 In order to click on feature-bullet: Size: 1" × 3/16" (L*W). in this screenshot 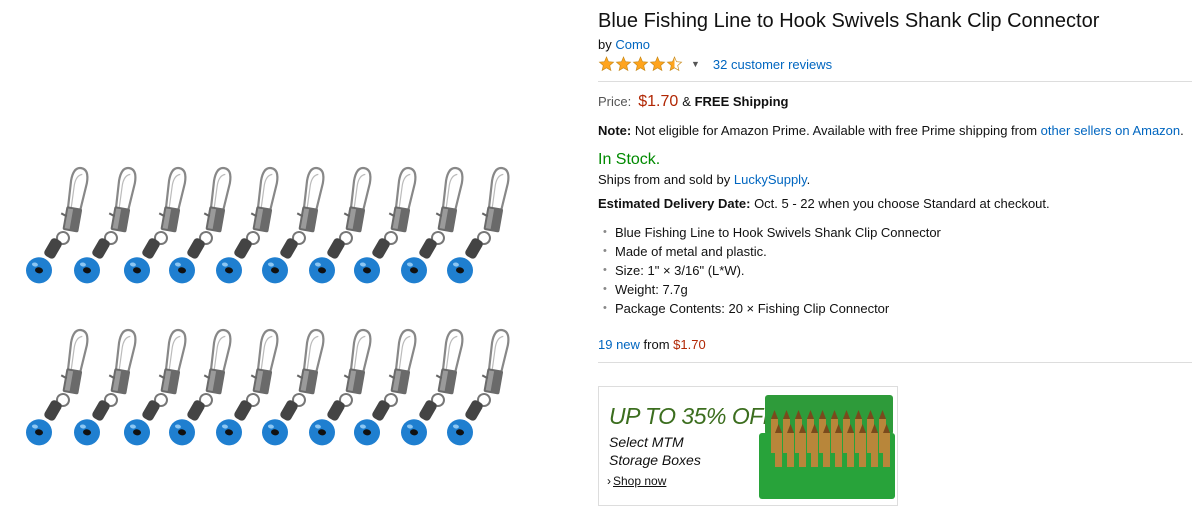, I will do `click(893, 270)`.